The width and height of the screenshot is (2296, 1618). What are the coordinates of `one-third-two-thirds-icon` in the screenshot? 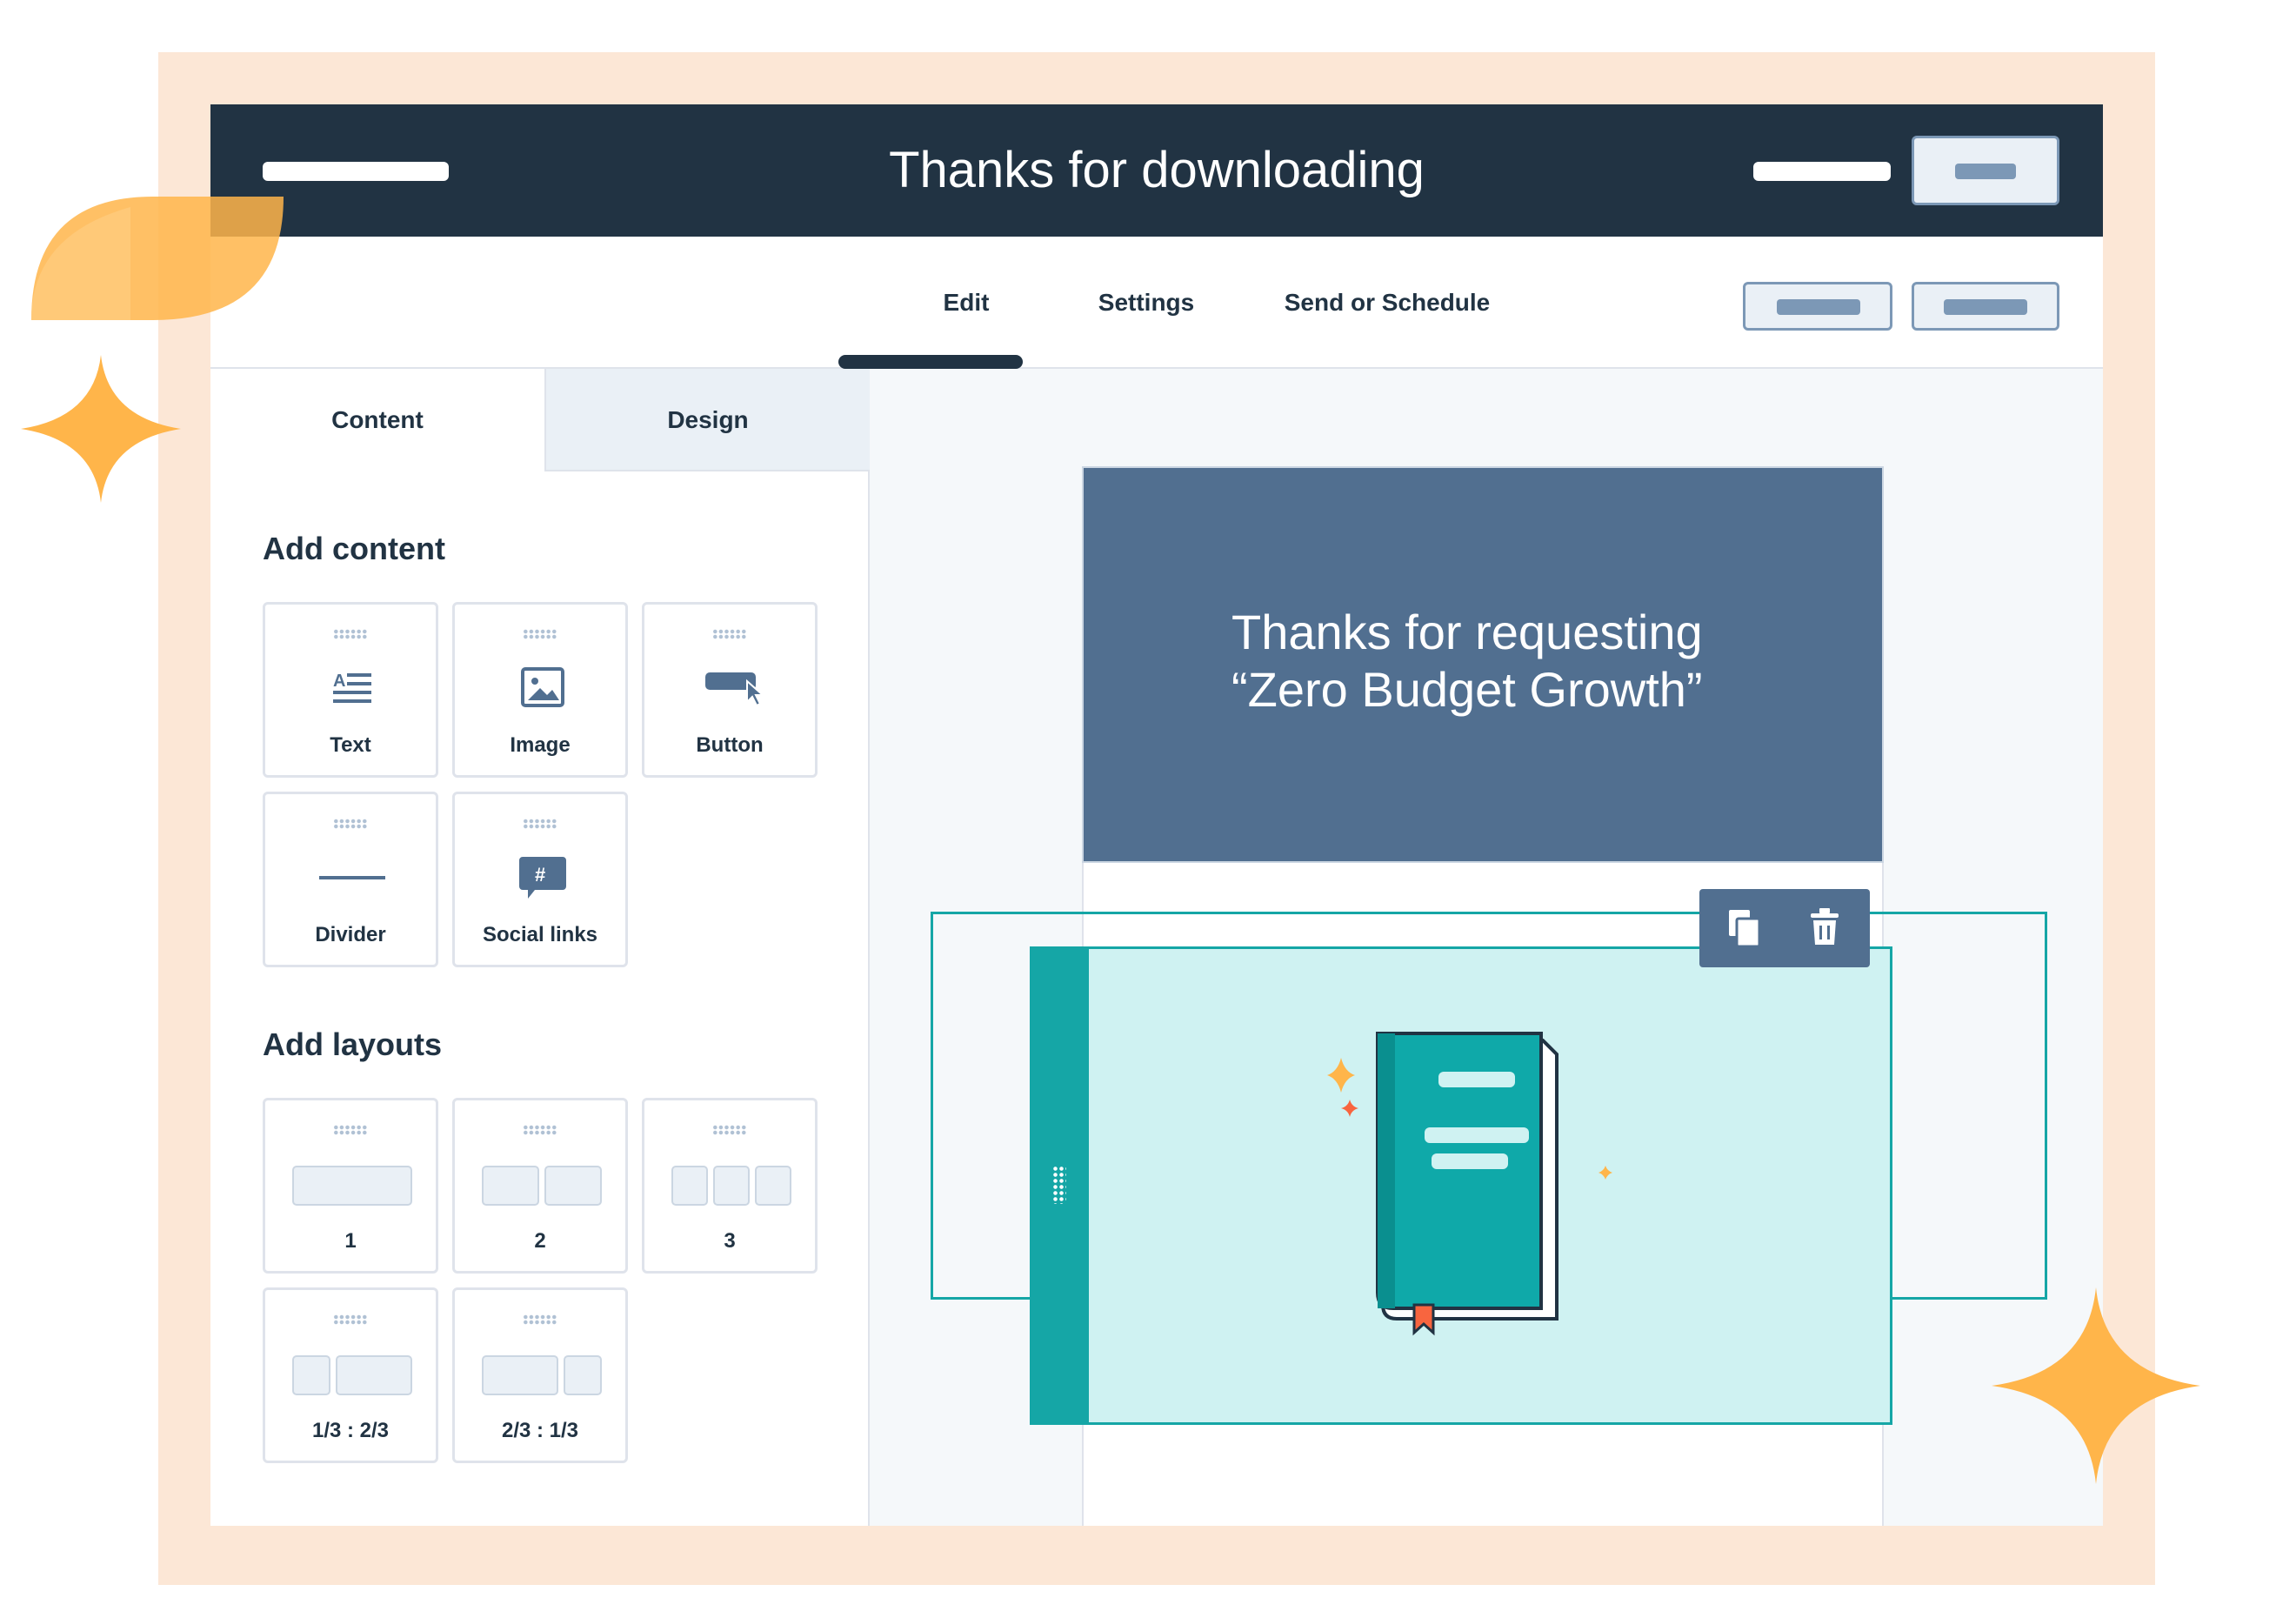 It's located at (351, 1373).